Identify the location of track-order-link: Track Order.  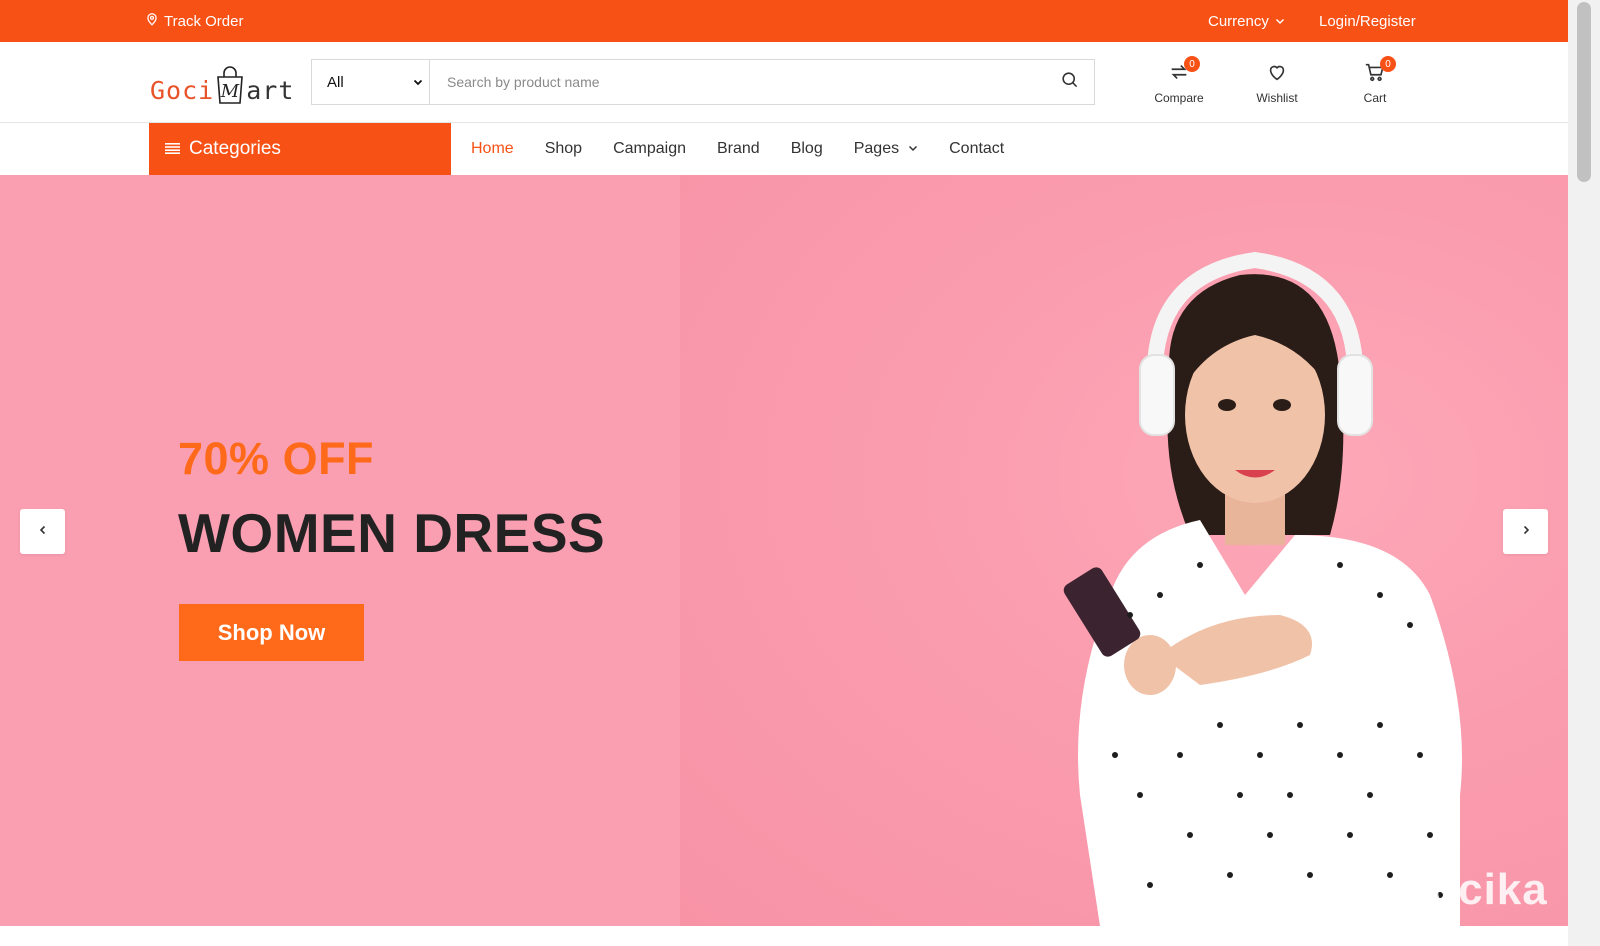
(194, 21).